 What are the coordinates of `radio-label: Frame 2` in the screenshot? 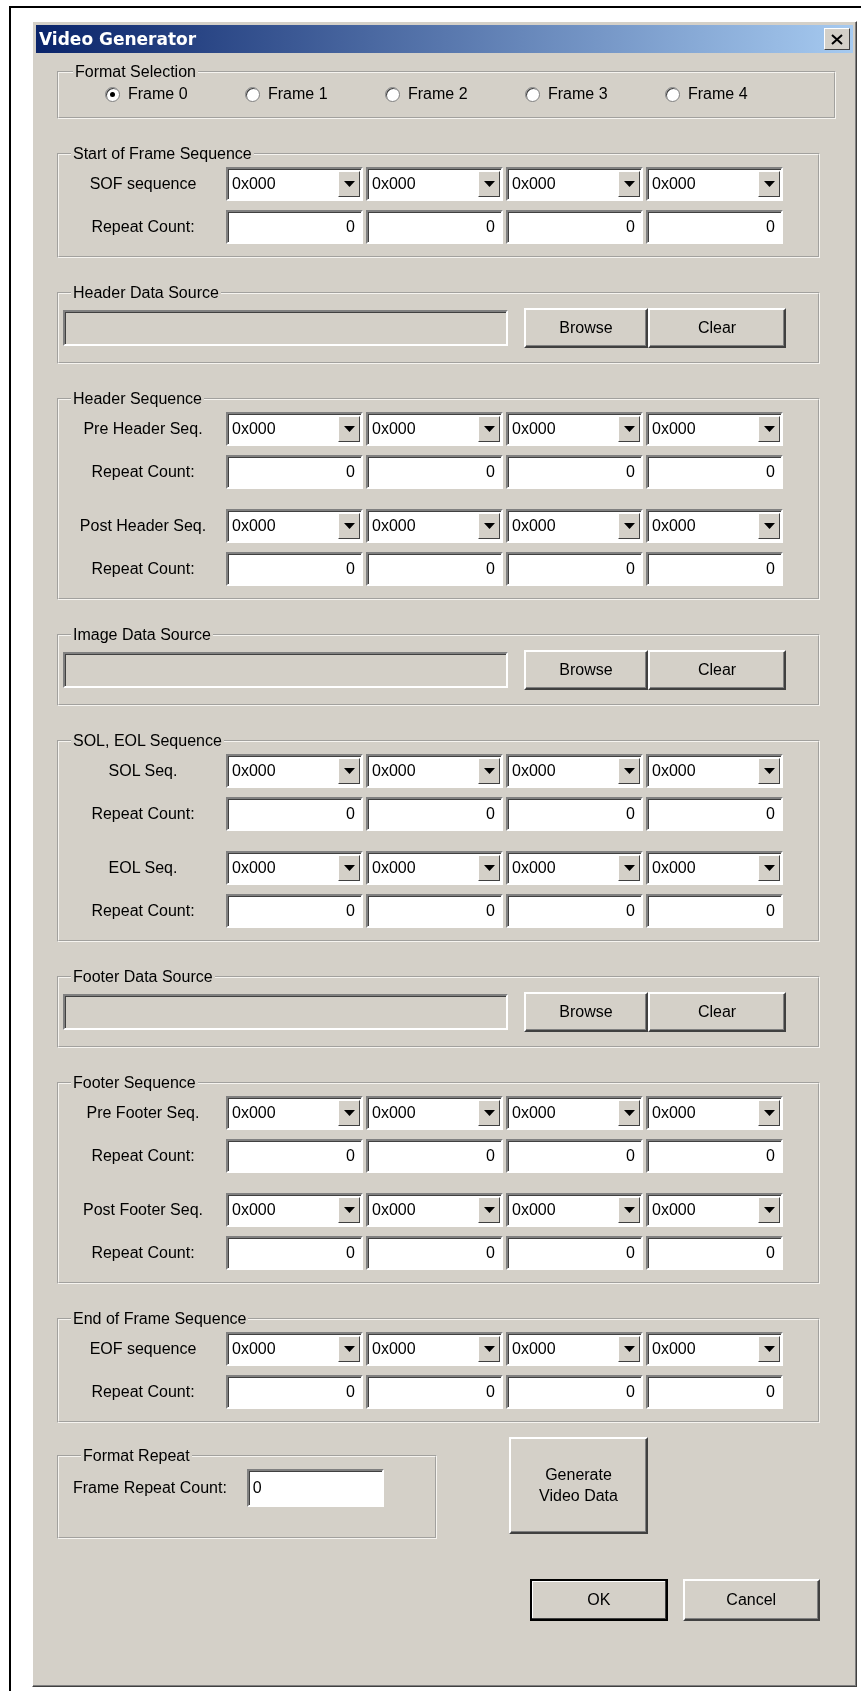 It's located at (438, 94).